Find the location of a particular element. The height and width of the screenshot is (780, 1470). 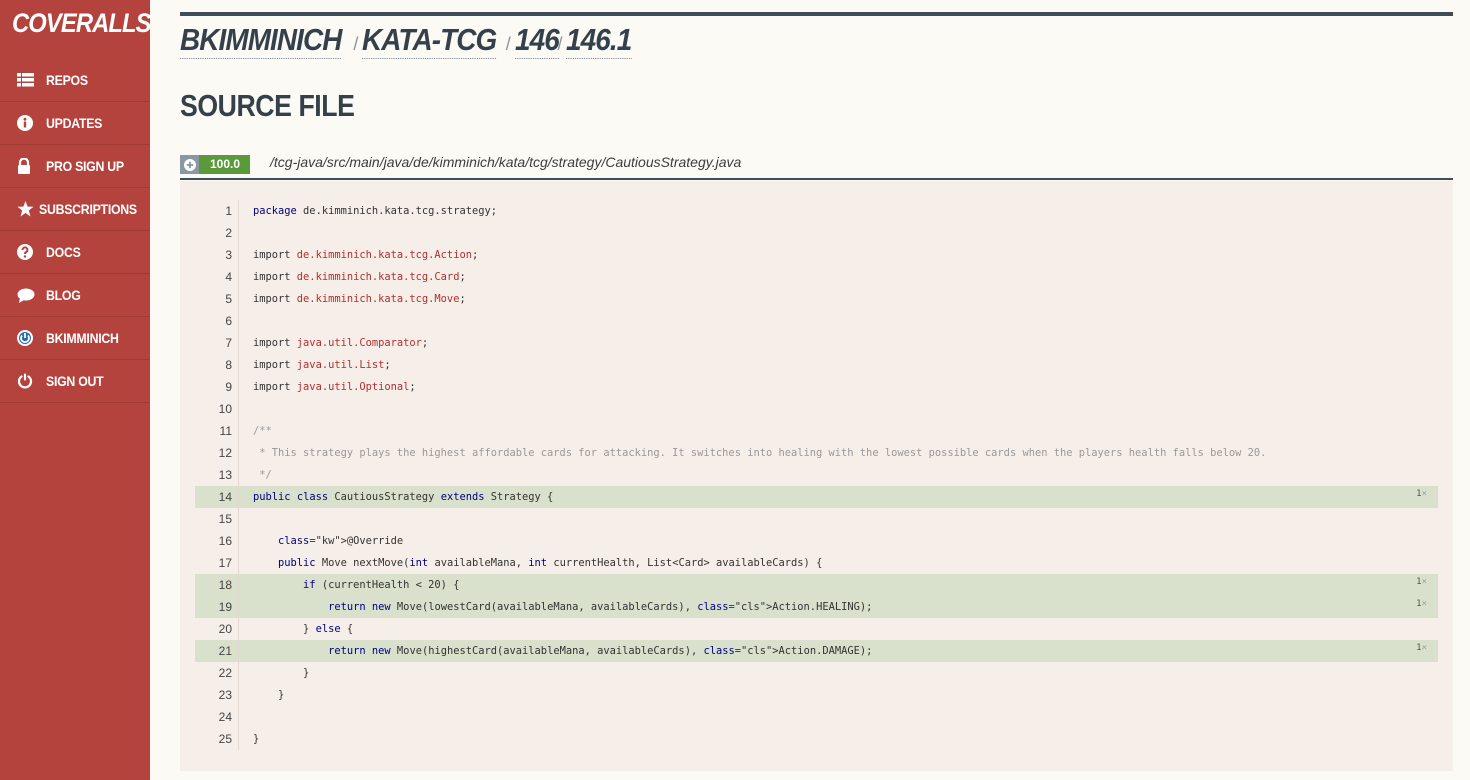

sidebar-item-repos: REPOS is located at coordinates (75, 80).